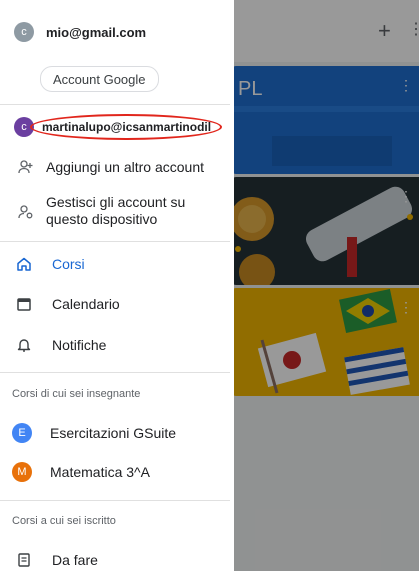  Describe the element at coordinates (86, 304) in the screenshot. I see `nav-label-calendar: Calendario` at that location.